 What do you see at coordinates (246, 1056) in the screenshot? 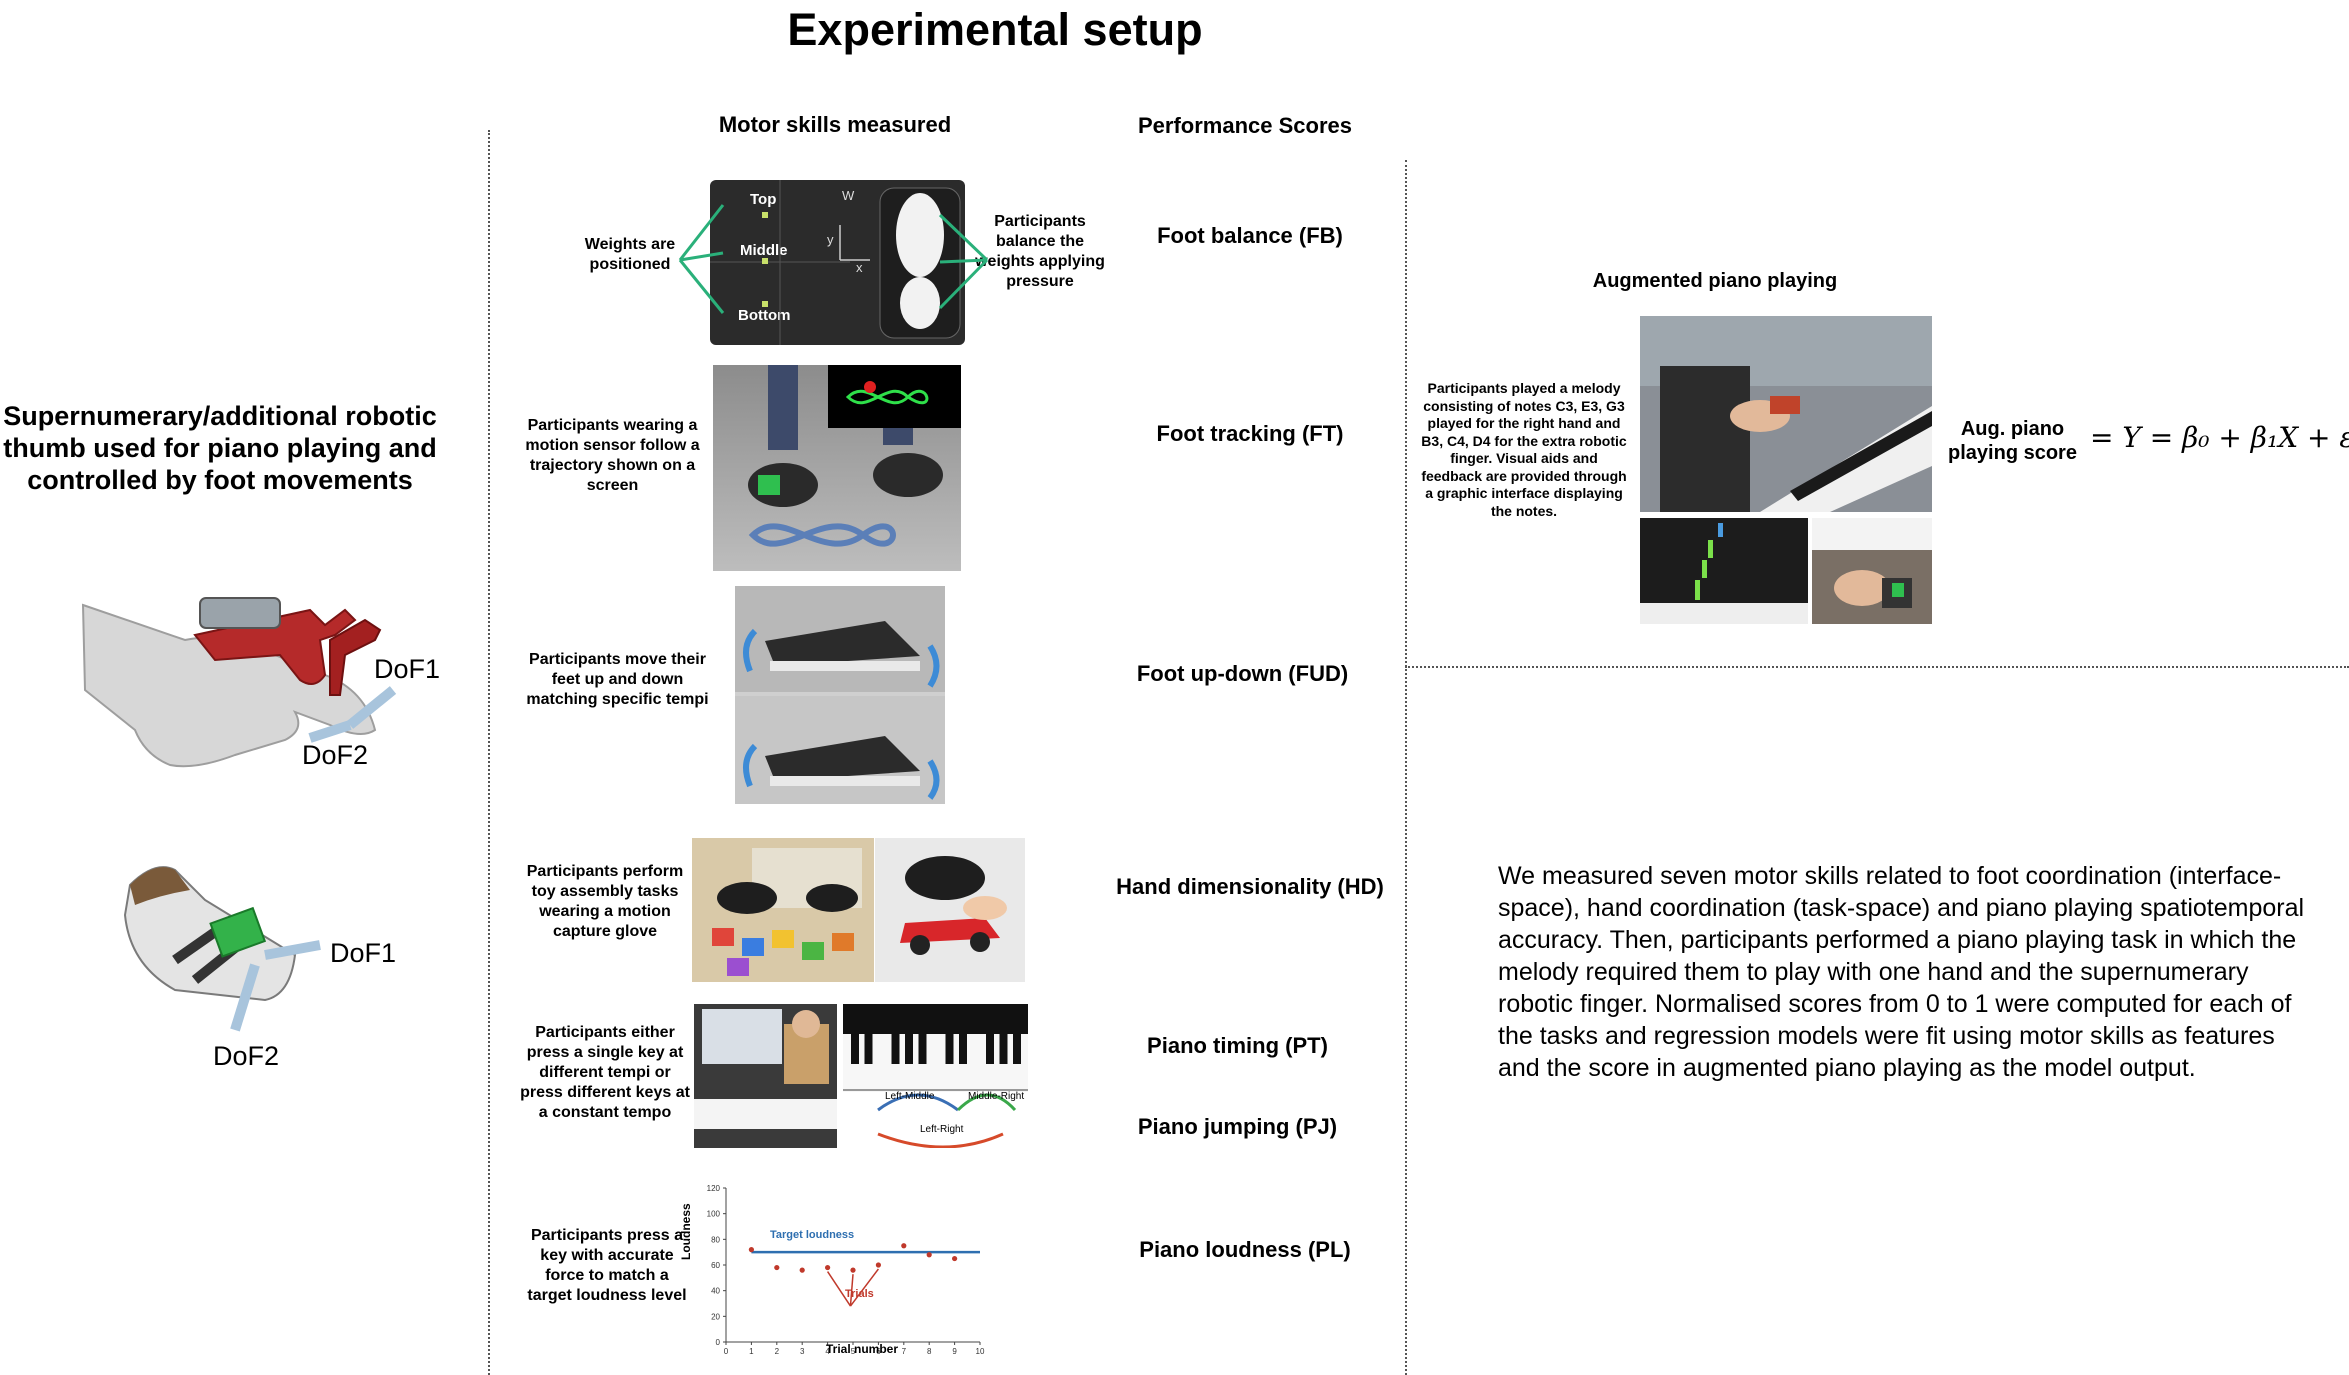
I see `foot-dof2-label: DoF2` at bounding box center [246, 1056].